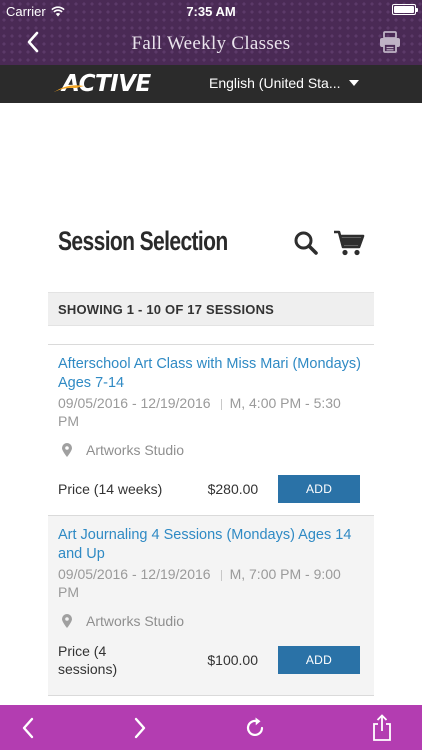 The image size is (422, 750). I want to click on status-right, so click(405, 9).